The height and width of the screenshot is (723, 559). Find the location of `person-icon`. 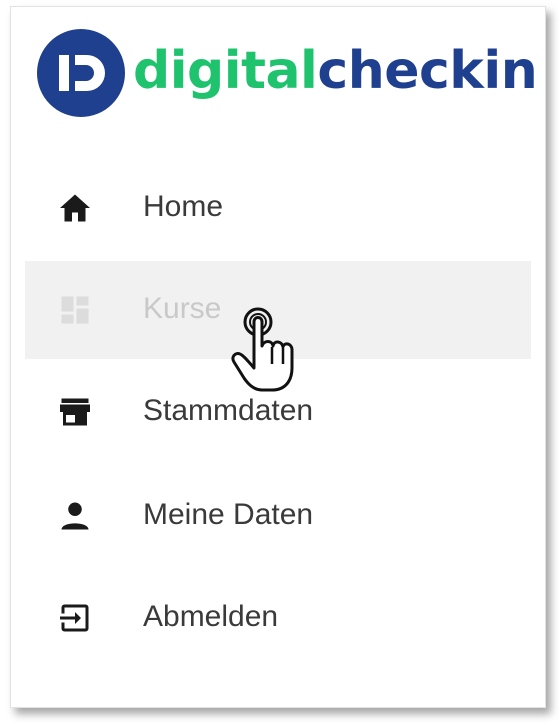

person-icon is located at coordinates (75, 516).